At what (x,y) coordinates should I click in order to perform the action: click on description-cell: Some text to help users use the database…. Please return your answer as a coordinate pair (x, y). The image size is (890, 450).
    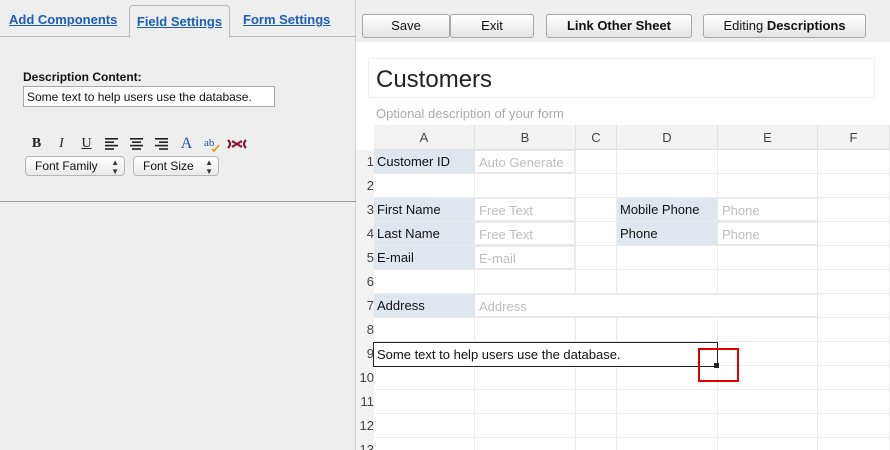
    Looking at the image, I should click on (545, 354).